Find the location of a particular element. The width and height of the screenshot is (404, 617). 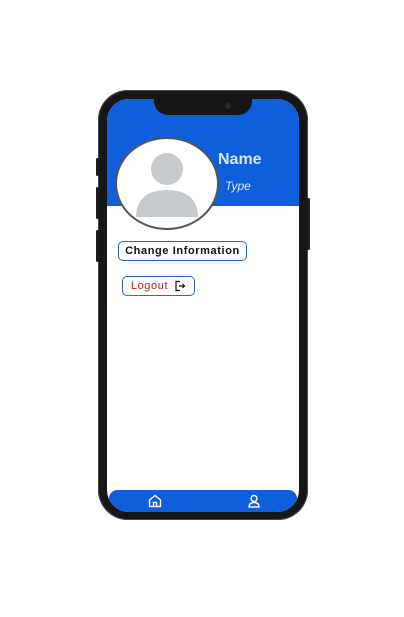

home-icon is located at coordinates (155, 501).